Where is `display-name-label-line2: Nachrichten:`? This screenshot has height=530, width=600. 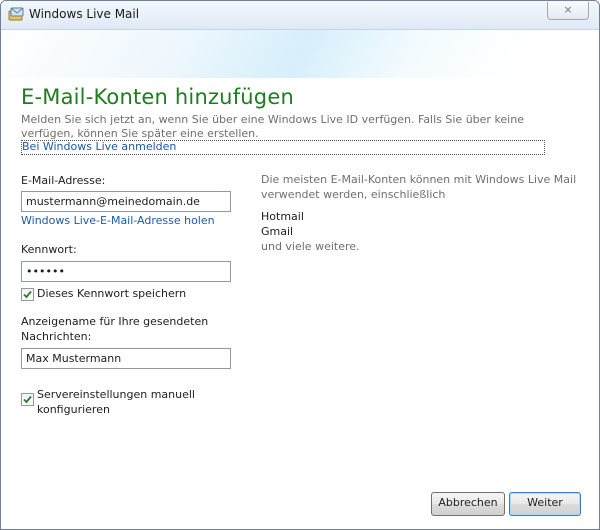
display-name-label-line2: Nachrichten: is located at coordinates (56, 336).